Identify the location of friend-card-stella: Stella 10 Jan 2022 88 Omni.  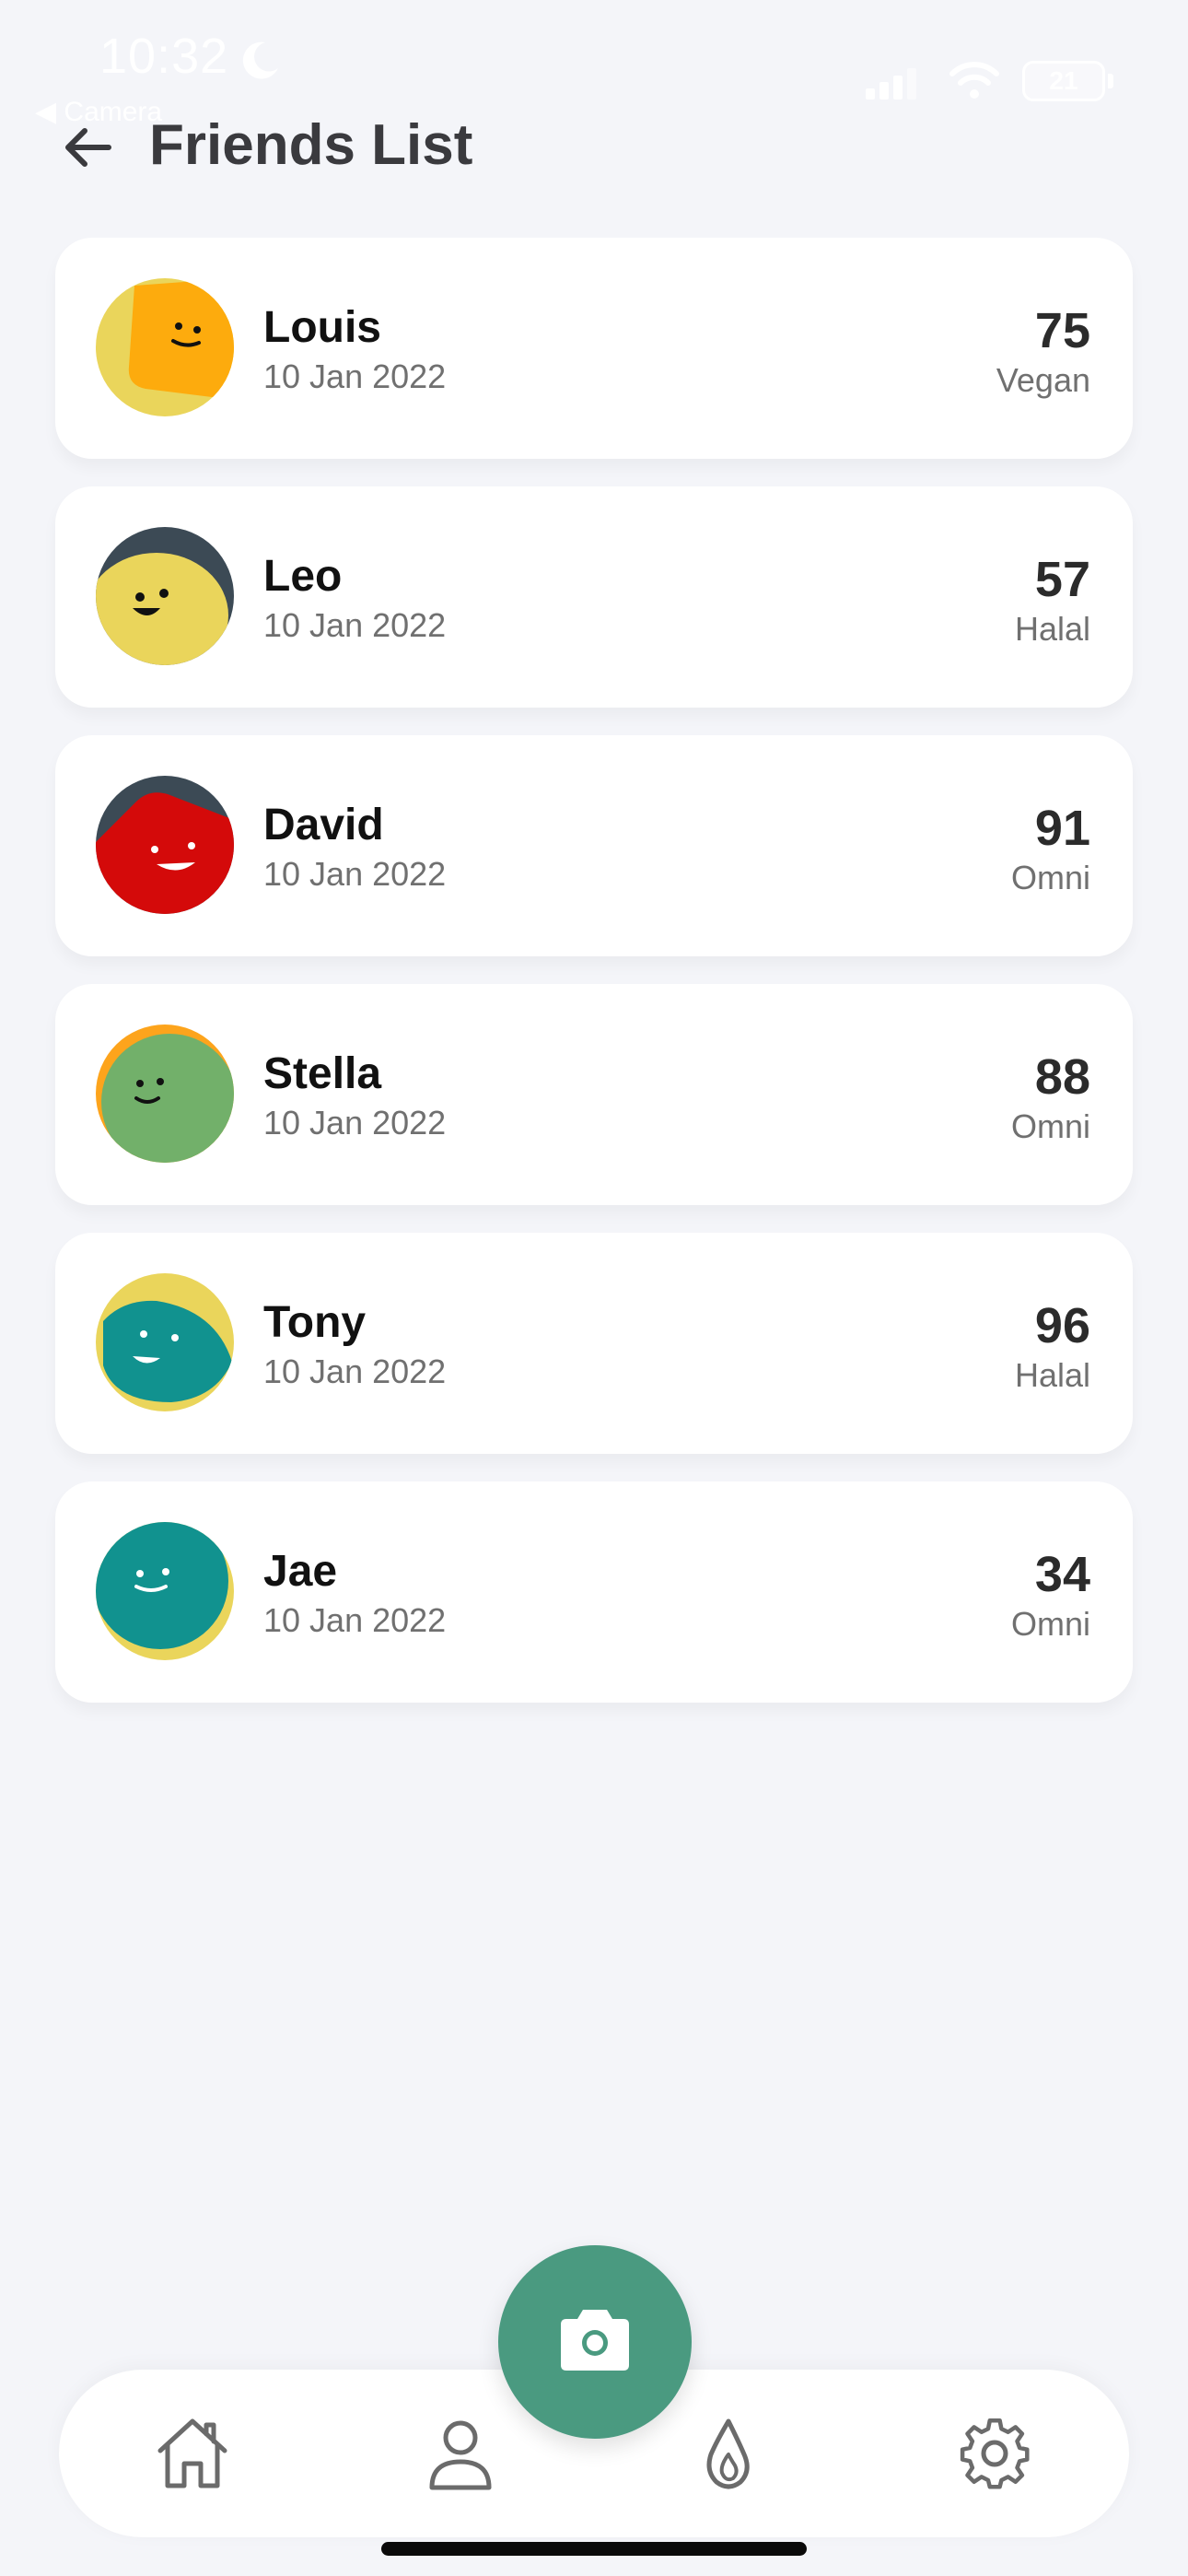
(594, 1094).